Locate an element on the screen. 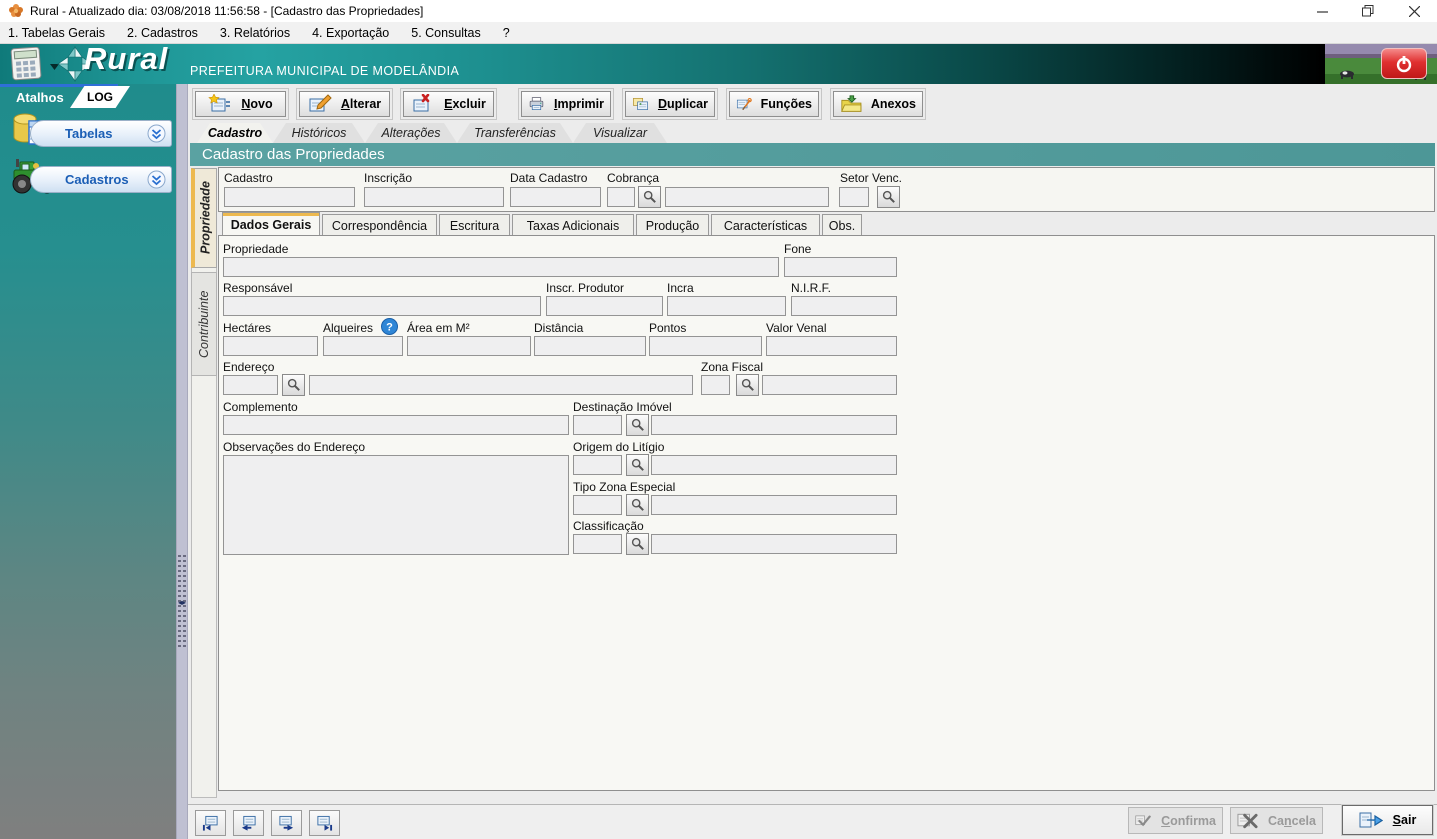 The height and width of the screenshot is (839, 1437). observacoes-endereco-textarea is located at coordinates (396, 505).